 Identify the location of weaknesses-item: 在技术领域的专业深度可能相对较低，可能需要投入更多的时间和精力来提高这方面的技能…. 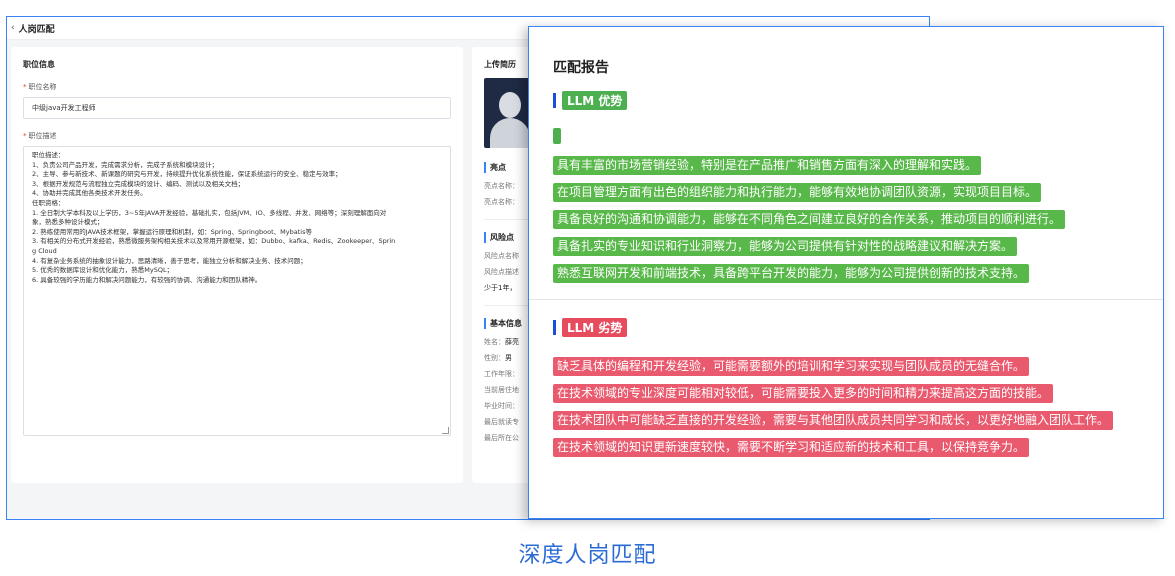
(803, 393).